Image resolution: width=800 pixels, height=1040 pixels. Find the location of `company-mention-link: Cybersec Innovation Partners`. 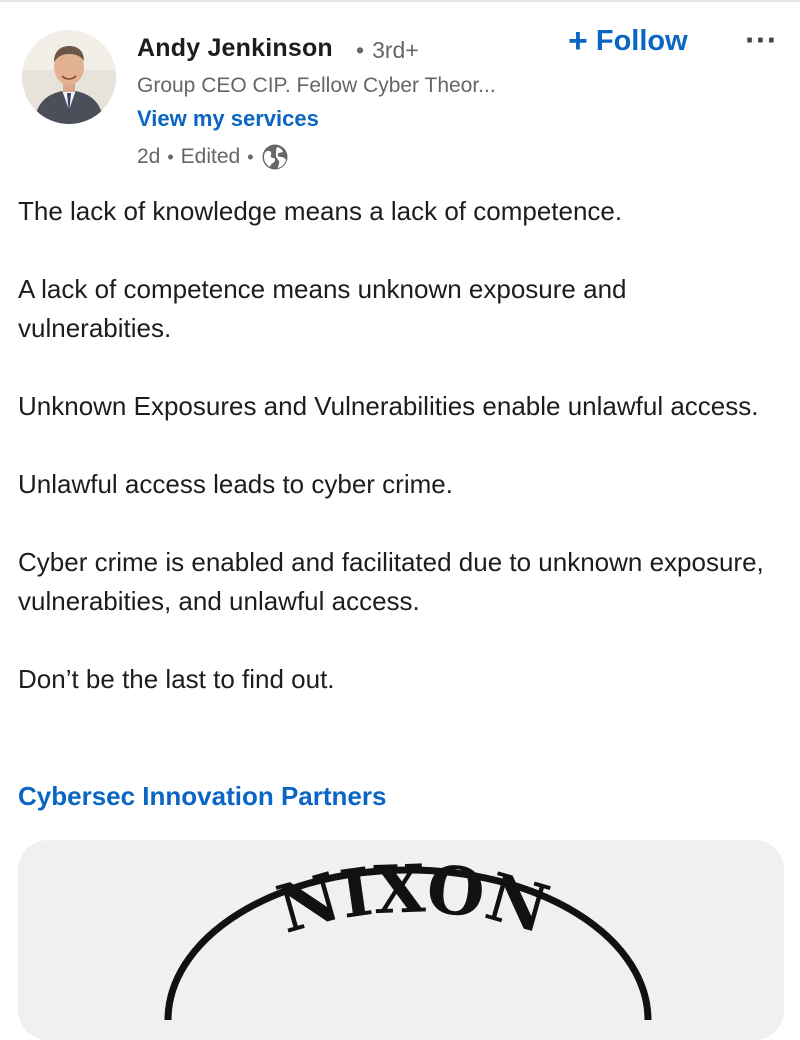

company-mention-link: Cybersec Innovation Partners is located at coordinates (202, 796).